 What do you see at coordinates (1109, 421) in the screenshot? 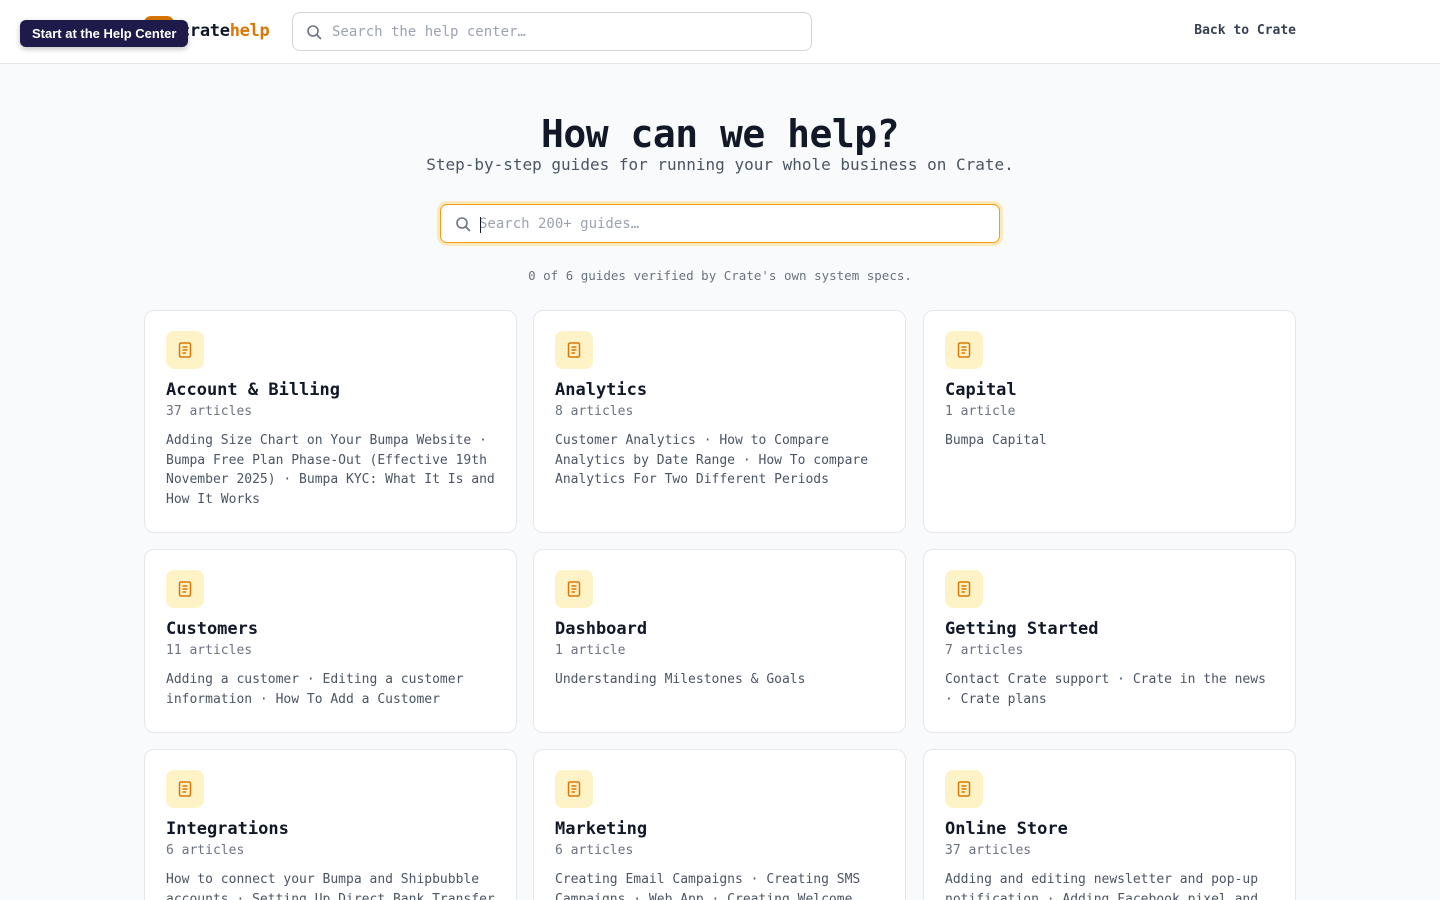
I see `category-card: Capital 1 article Bumpa Capital` at bounding box center [1109, 421].